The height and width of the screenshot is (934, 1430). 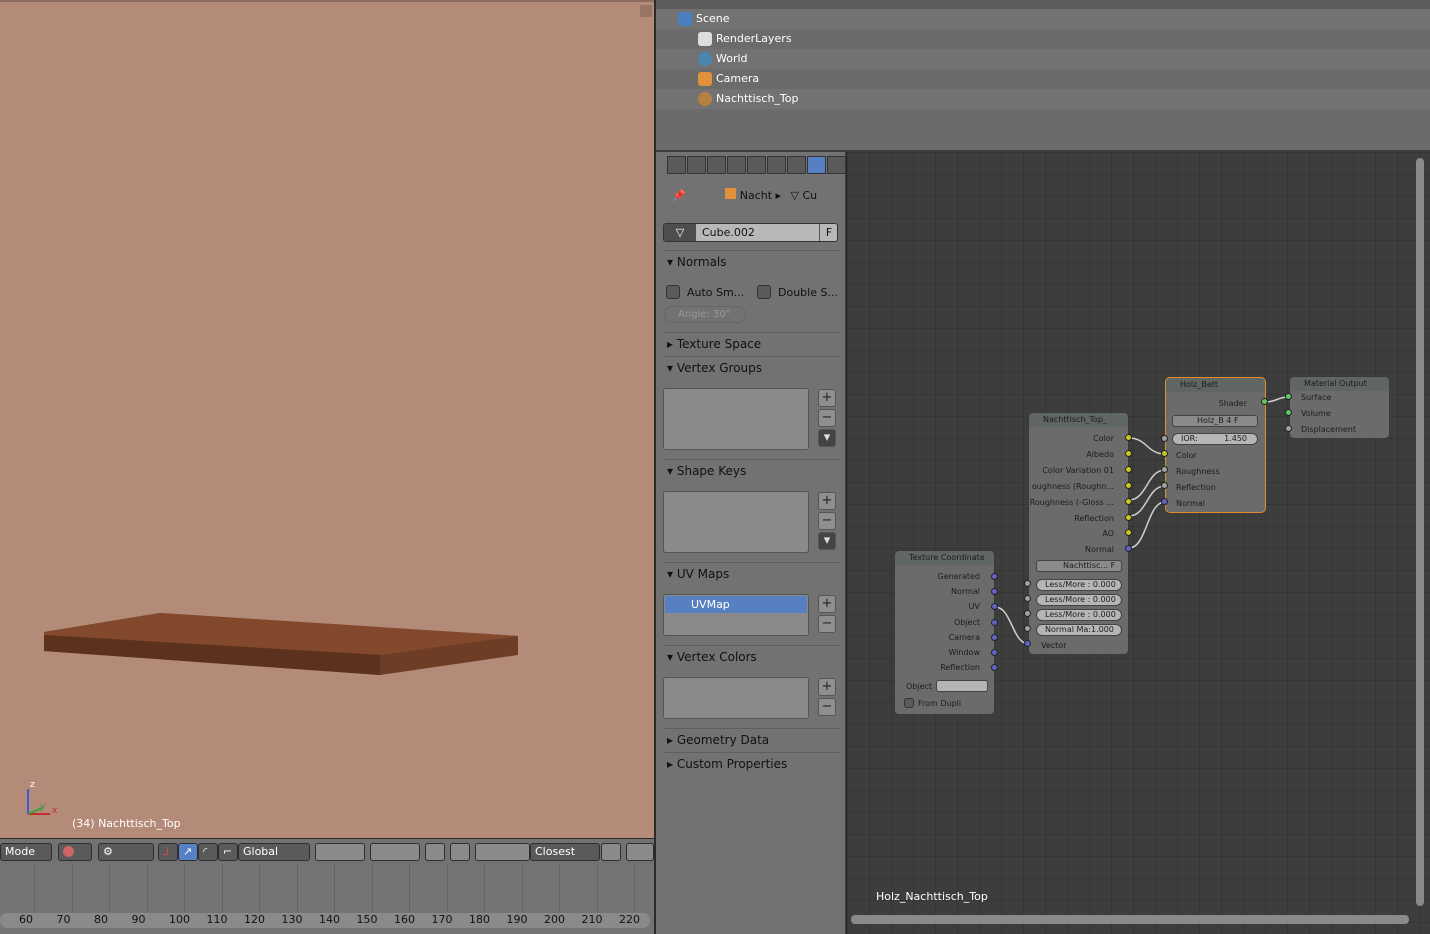 I want to click on shape-key-specials-button: ▾, so click(x=827, y=541).